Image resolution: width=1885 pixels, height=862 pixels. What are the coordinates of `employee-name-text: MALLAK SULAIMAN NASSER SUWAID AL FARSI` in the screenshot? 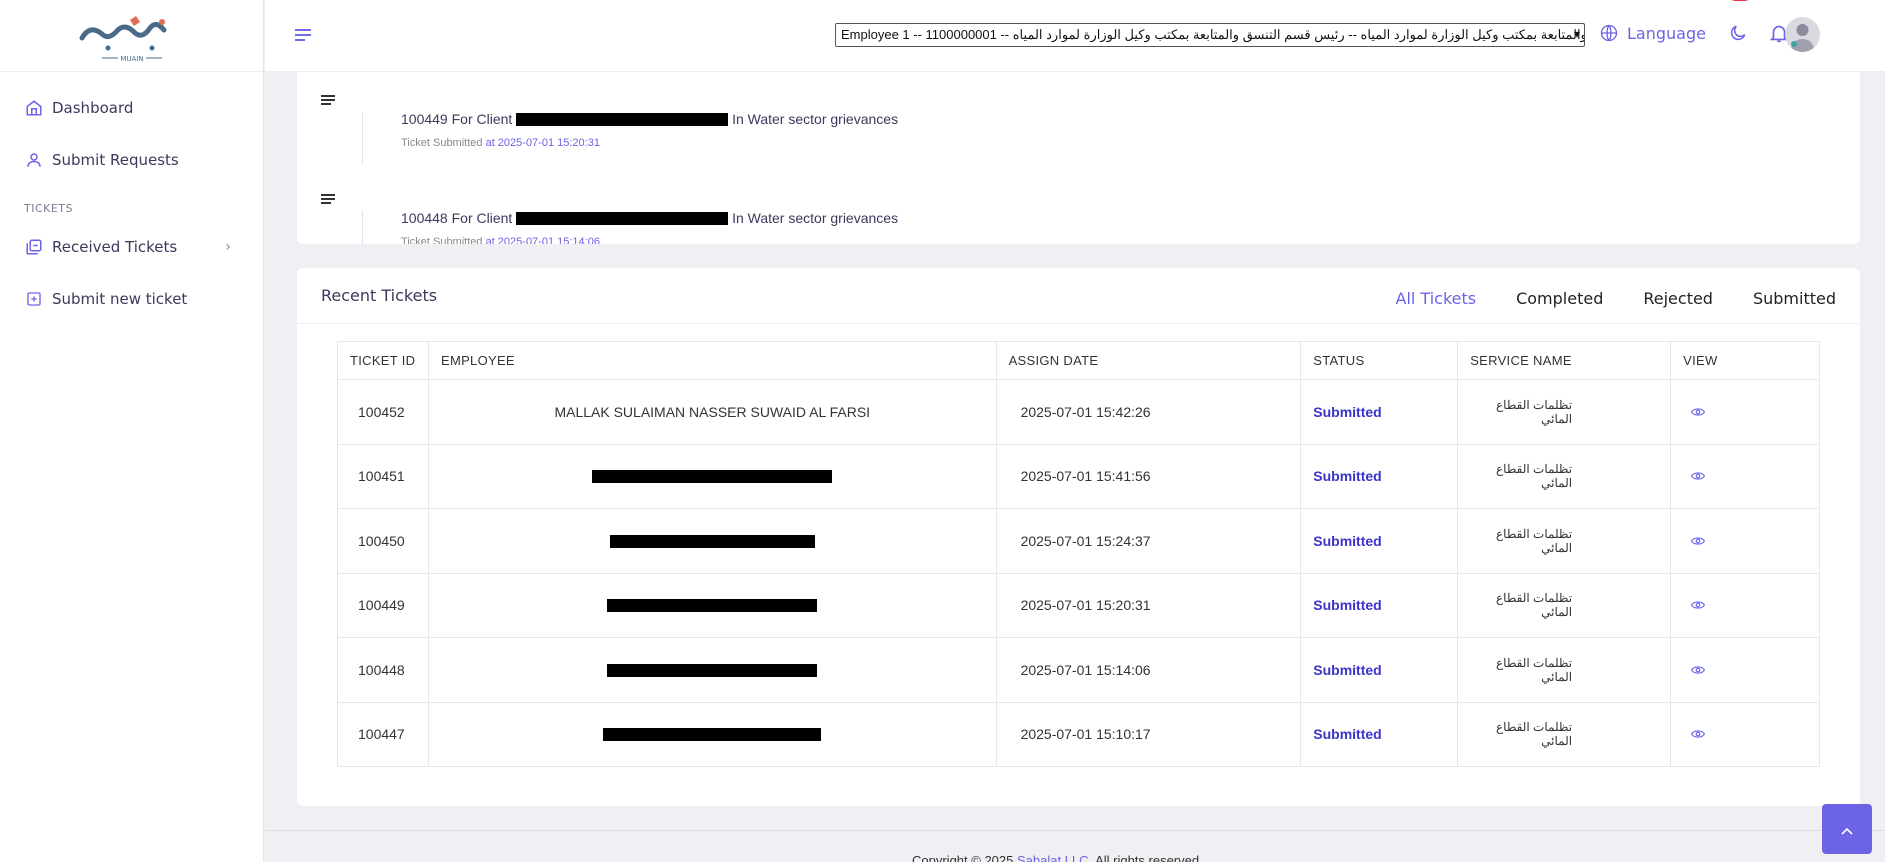 It's located at (712, 411).